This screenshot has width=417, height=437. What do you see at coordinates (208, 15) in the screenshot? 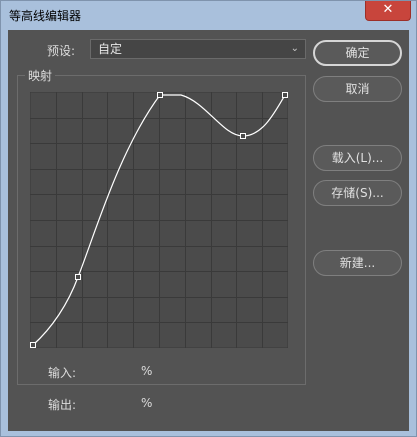
I see `title-bar: 等高线编辑器 ✕` at bounding box center [208, 15].